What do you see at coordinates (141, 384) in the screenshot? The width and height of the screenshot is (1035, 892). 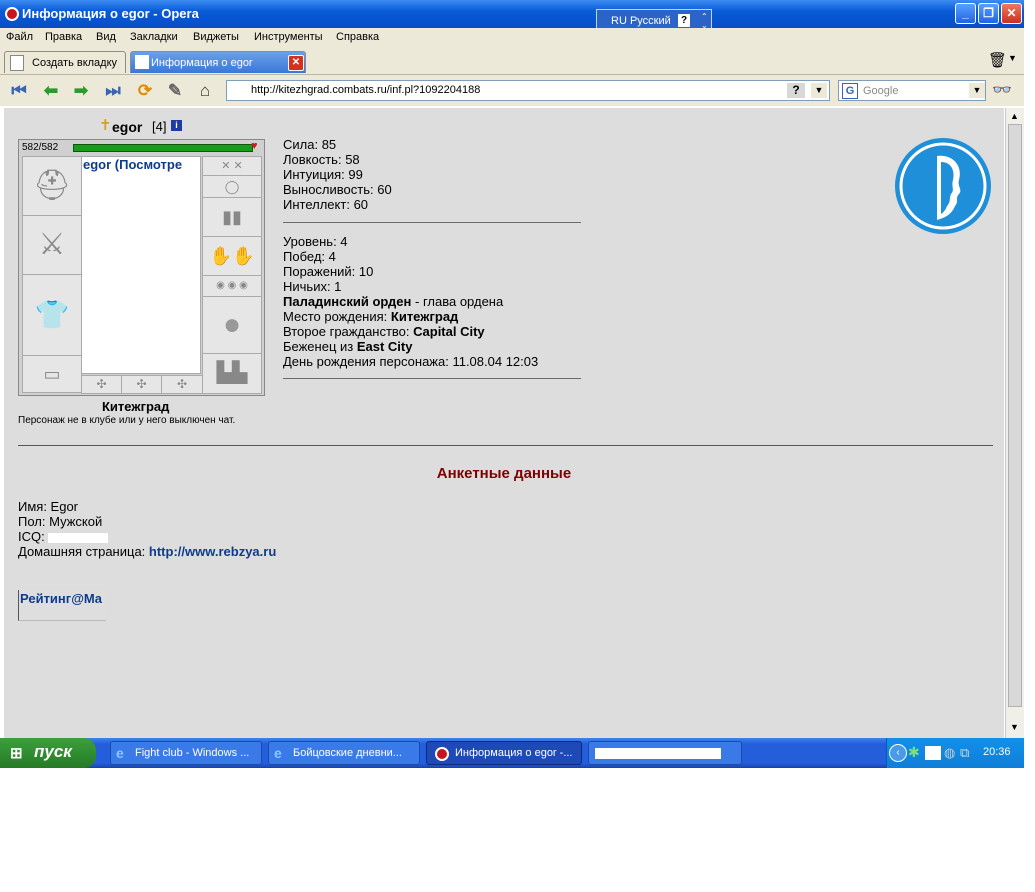 I see `rune-slot-2-icon: ✣` at bounding box center [141, 384].